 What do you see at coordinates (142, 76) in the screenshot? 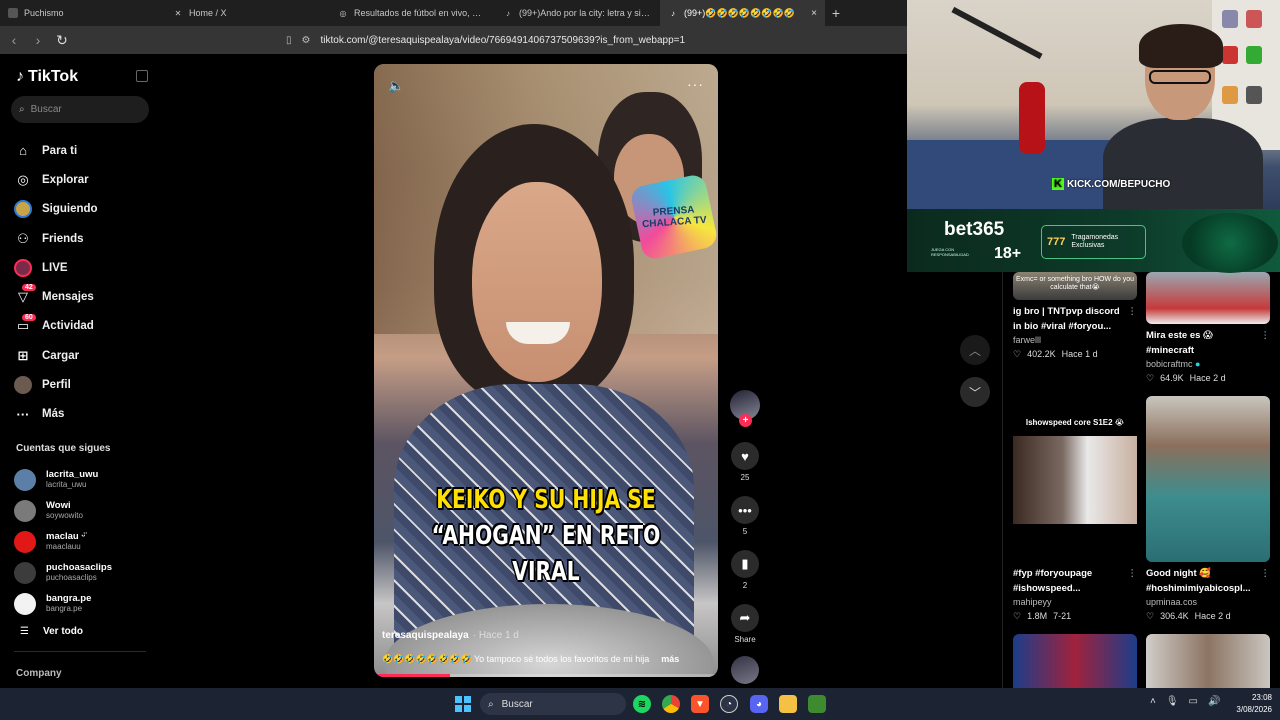
I see `collapse-sidebar-icon` at bounding box center [142, 76].